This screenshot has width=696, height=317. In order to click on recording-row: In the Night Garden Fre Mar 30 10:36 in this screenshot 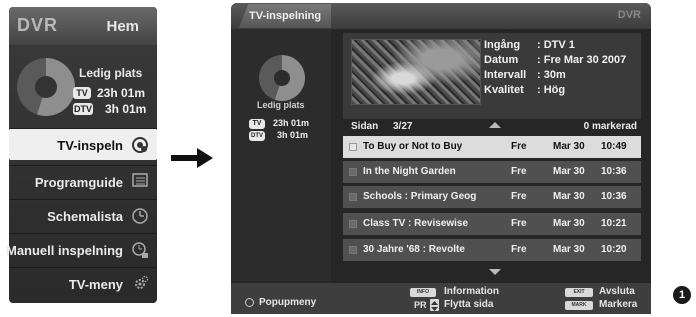, I will do `click(492, 172)`.